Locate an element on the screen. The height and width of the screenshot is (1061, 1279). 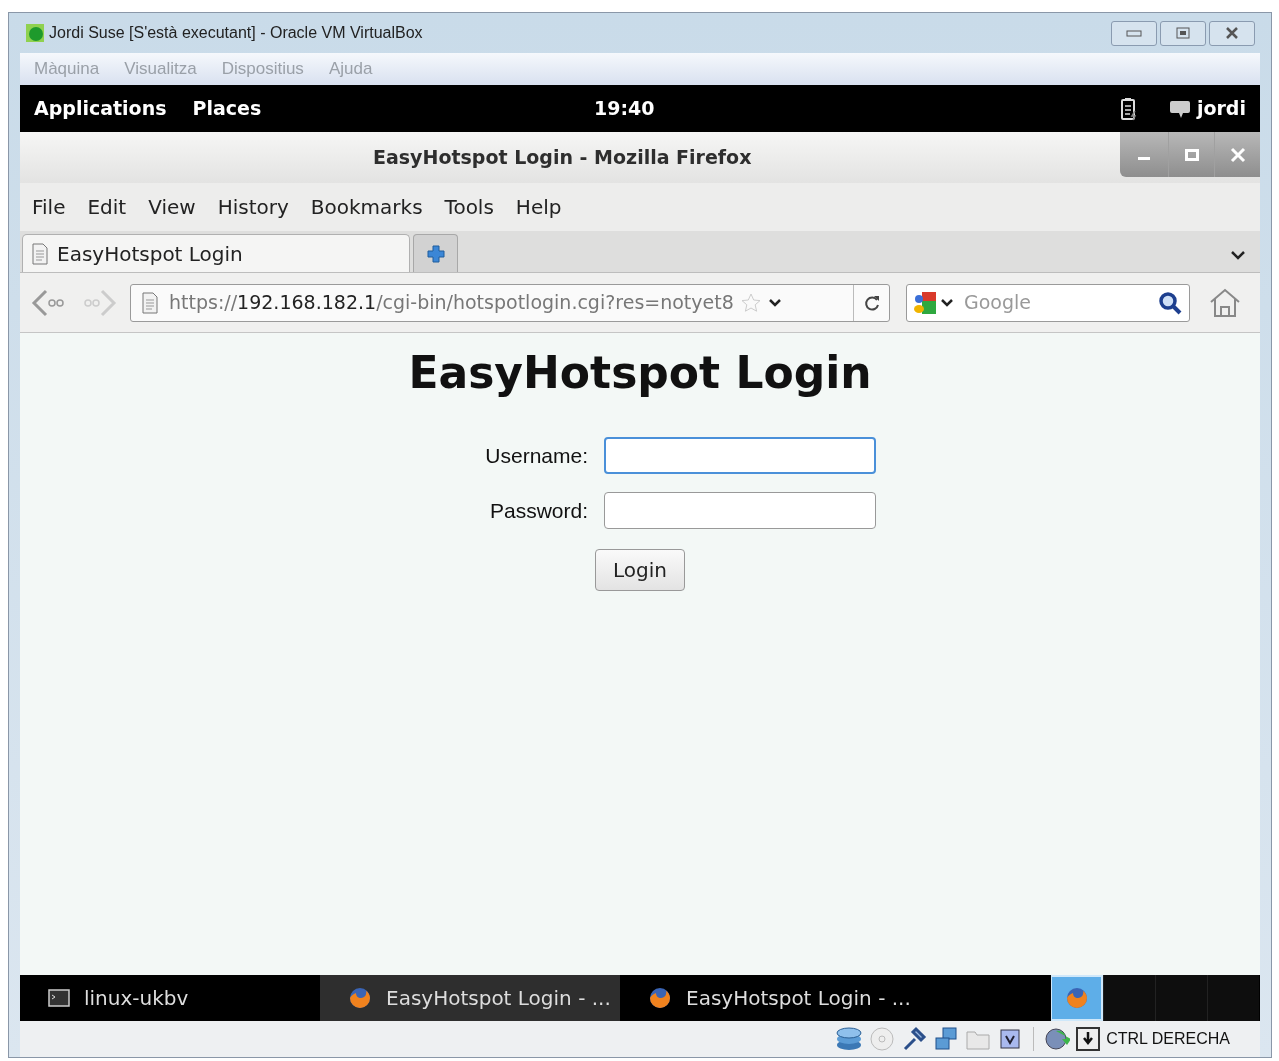
menu-item: Tools is located at coordinates (469, 207).